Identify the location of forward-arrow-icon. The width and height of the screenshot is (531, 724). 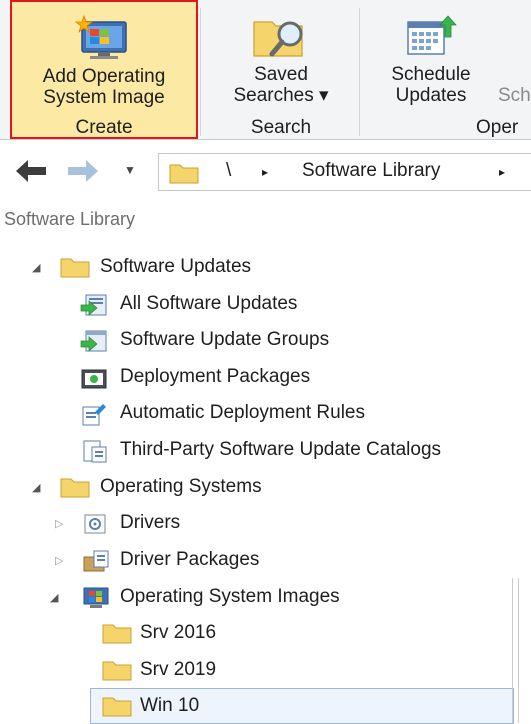
(83, 173).